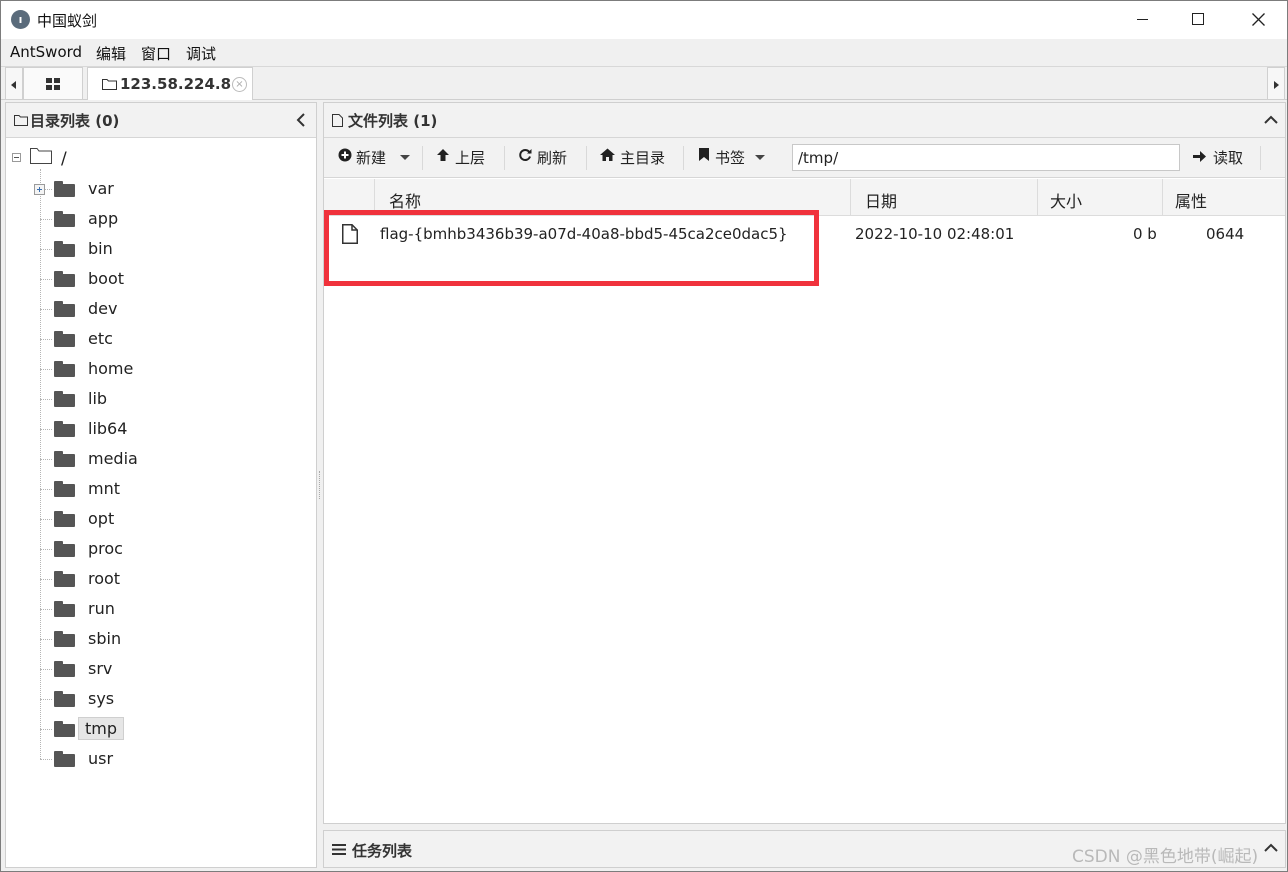 The width and height of the screenshot is (1288, 872). Describe the element at coordinates (1276, 83) in the screenshot. I see `tab-scroll-right-button` at that location.